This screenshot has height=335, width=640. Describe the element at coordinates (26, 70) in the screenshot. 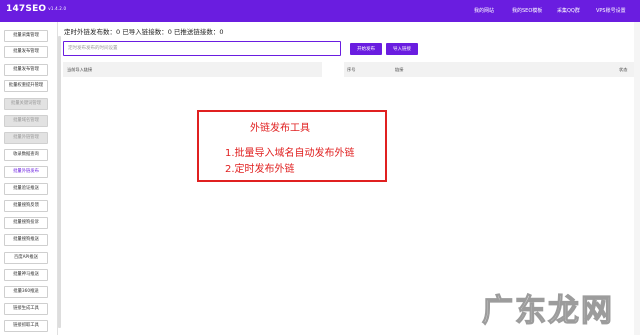

I see `sidebar-item-3: 批量发布管理` at that location.